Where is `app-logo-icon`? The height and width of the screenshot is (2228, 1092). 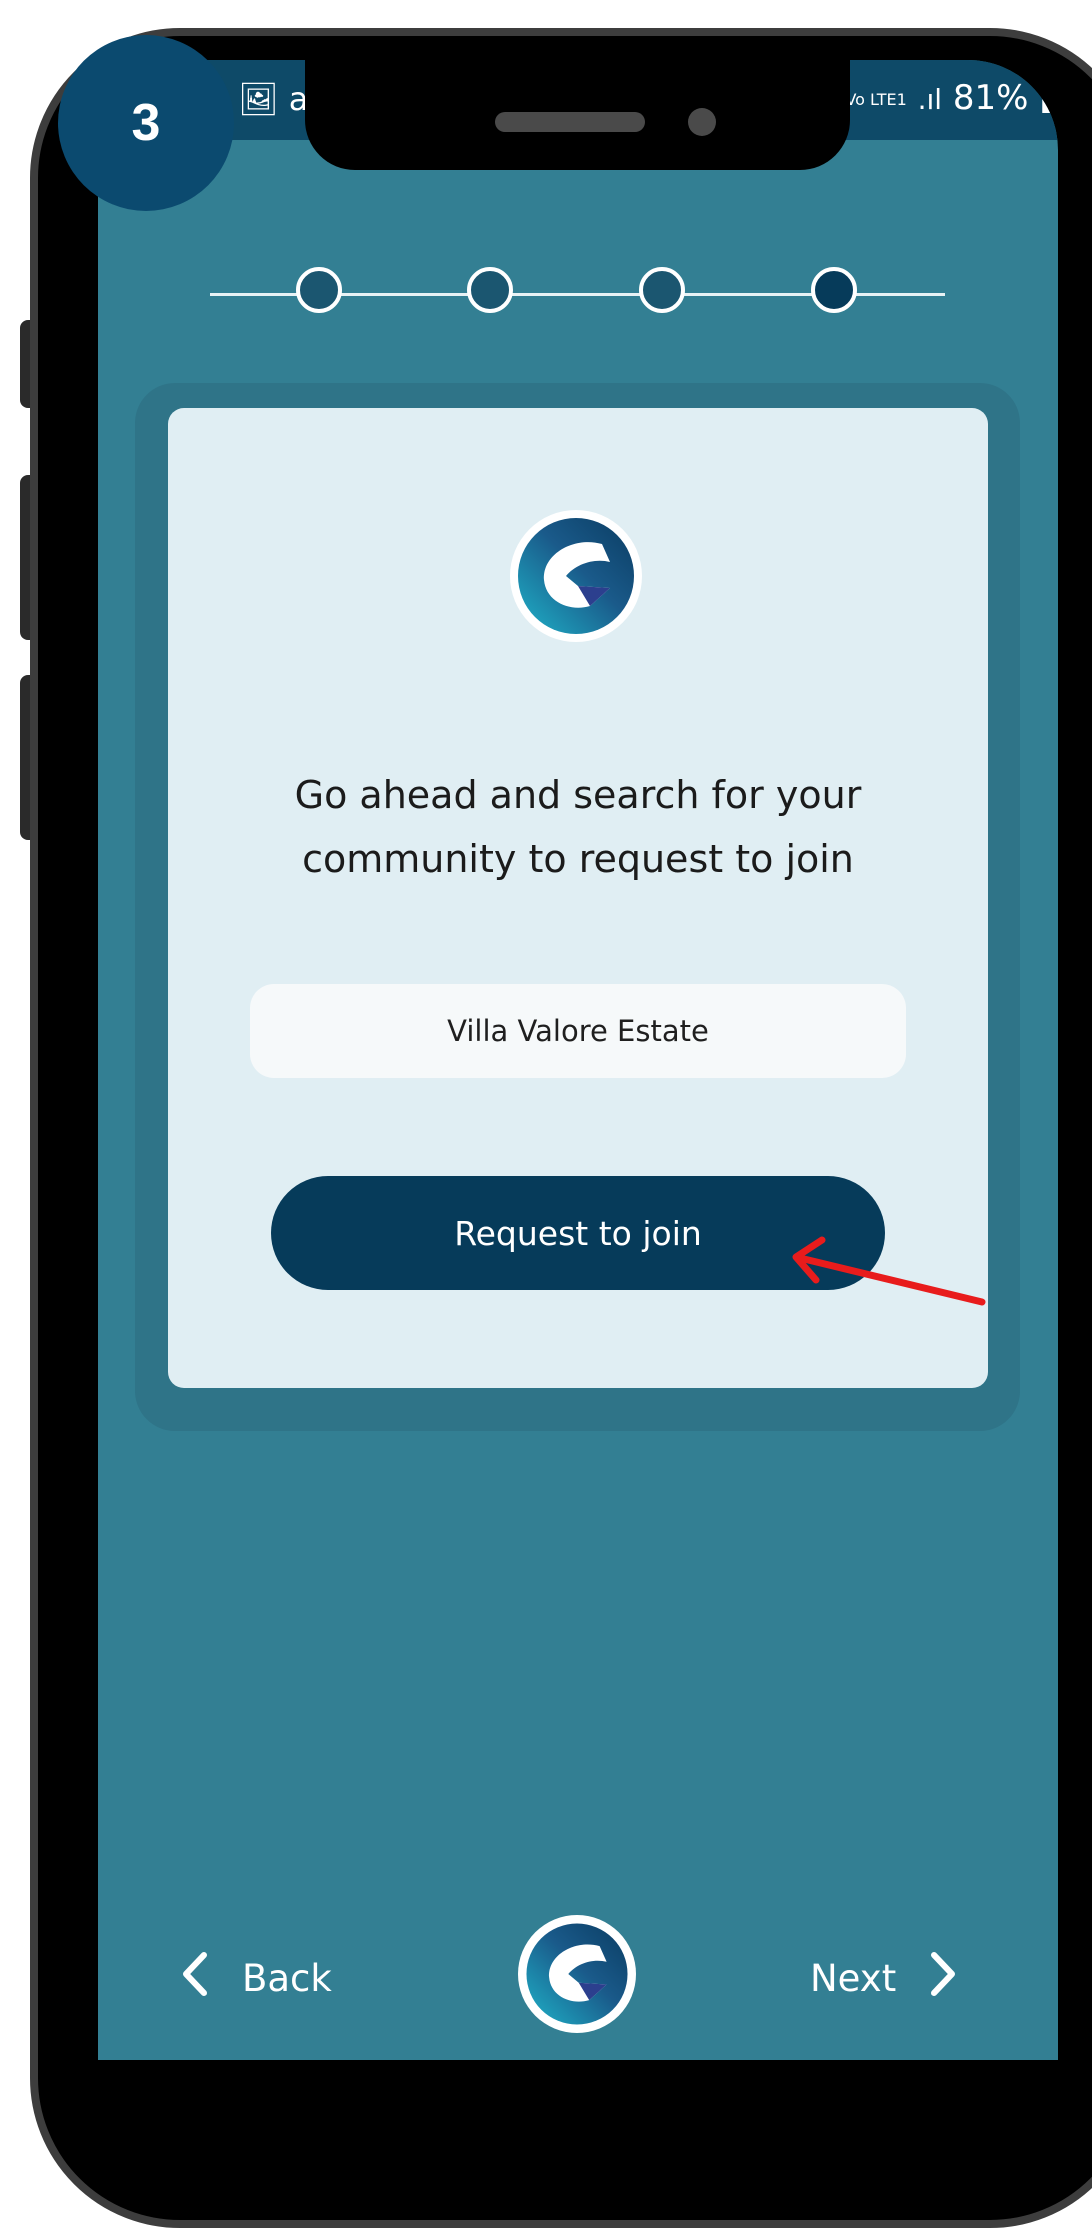
app-logo-icon is located at coordinates (576, 576).